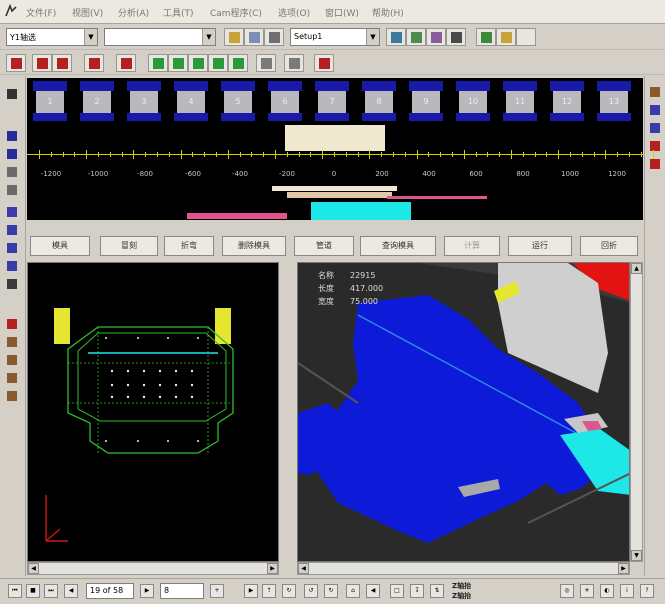  Describe the element at coordinates (540, 246) in the screenshot. I see `run-button: 运行` at that location.